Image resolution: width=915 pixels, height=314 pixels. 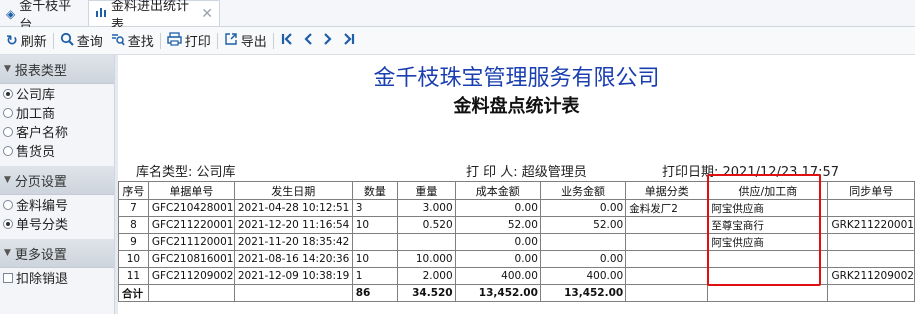 I want to click on query-label: 查询, so click(x=89, y=42).